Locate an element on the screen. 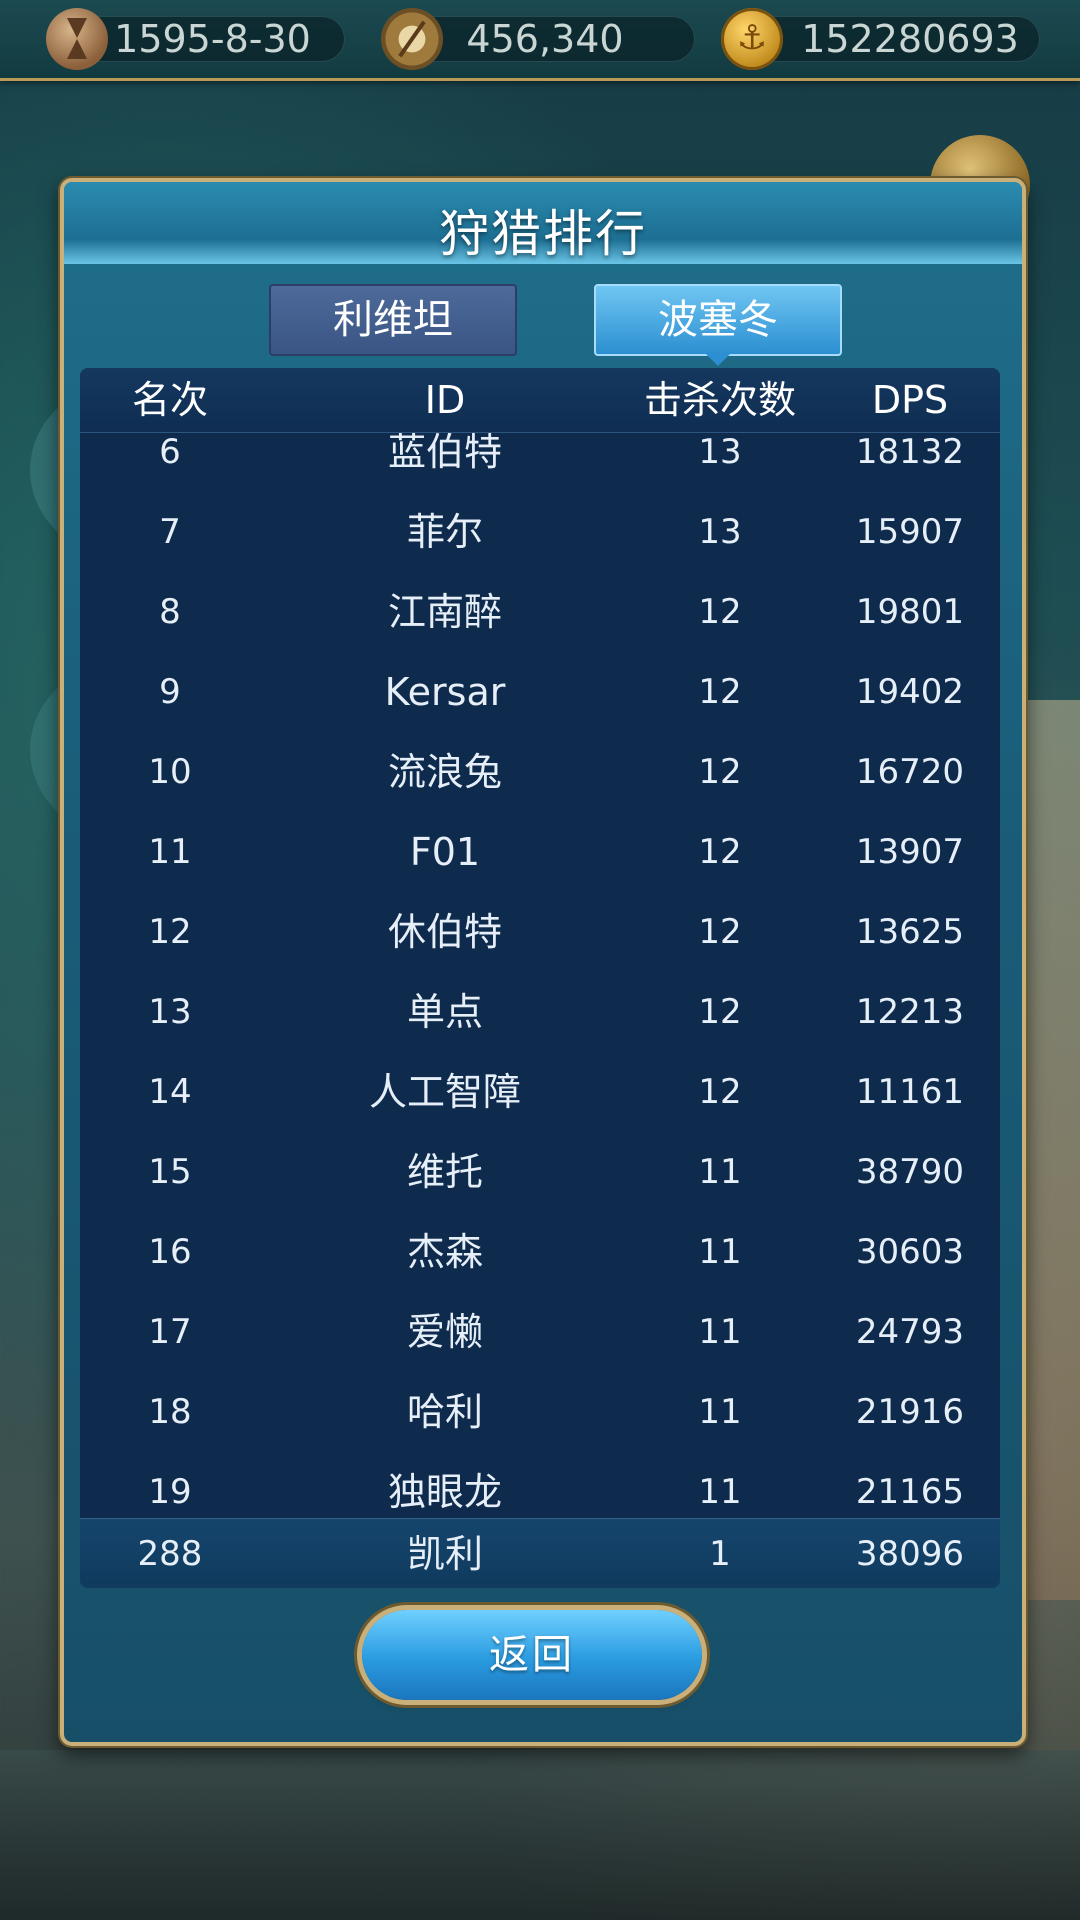 Image resolution: width=1080 pixels, height=1920 pixels. back-button-label: 返回 is located at coordinates (532, 1655).